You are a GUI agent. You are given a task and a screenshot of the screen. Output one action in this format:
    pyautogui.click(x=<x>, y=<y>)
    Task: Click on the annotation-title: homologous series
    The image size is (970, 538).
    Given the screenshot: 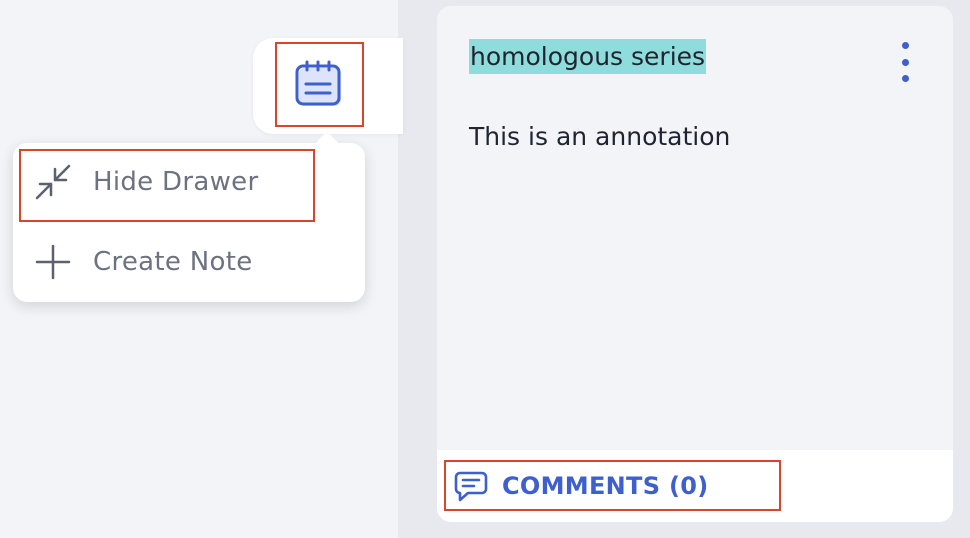 What is the action you would take?
    pyautogui.click(x=588, y=56)
    